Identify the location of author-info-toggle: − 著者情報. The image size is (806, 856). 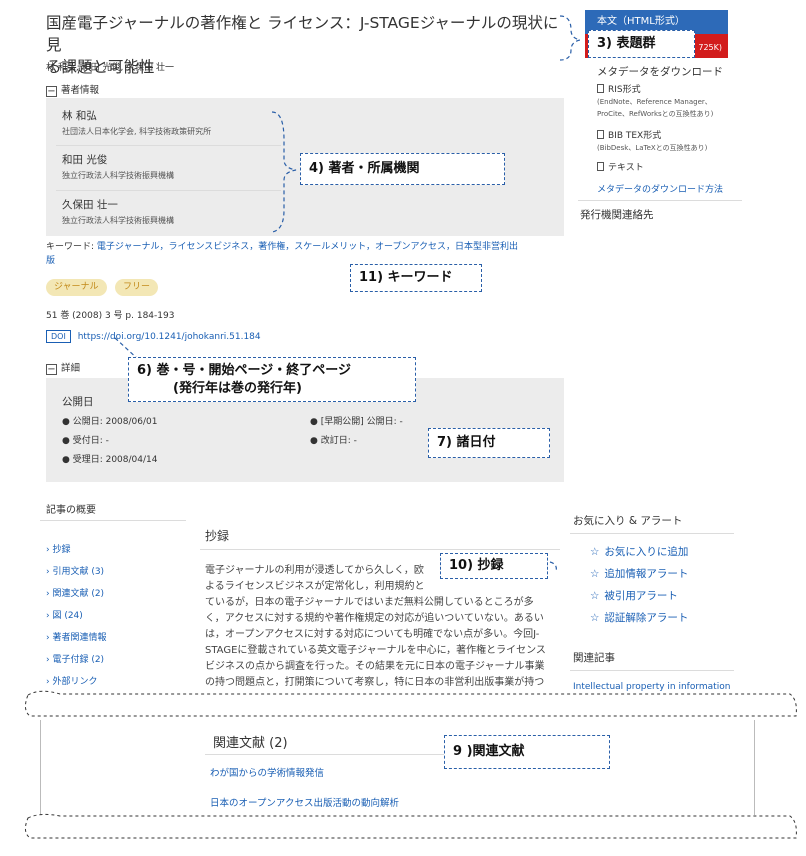
(72, 89).